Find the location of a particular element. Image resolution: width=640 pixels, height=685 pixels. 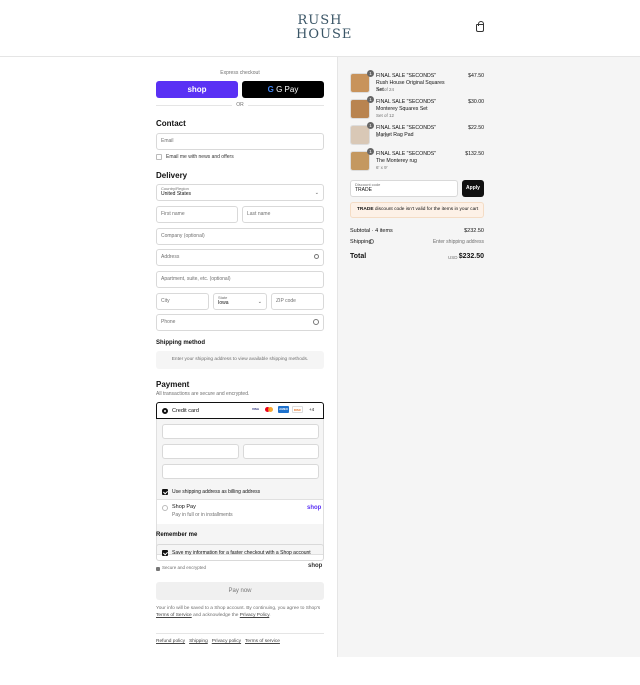

info-icon is located at coordinates (371, 241).